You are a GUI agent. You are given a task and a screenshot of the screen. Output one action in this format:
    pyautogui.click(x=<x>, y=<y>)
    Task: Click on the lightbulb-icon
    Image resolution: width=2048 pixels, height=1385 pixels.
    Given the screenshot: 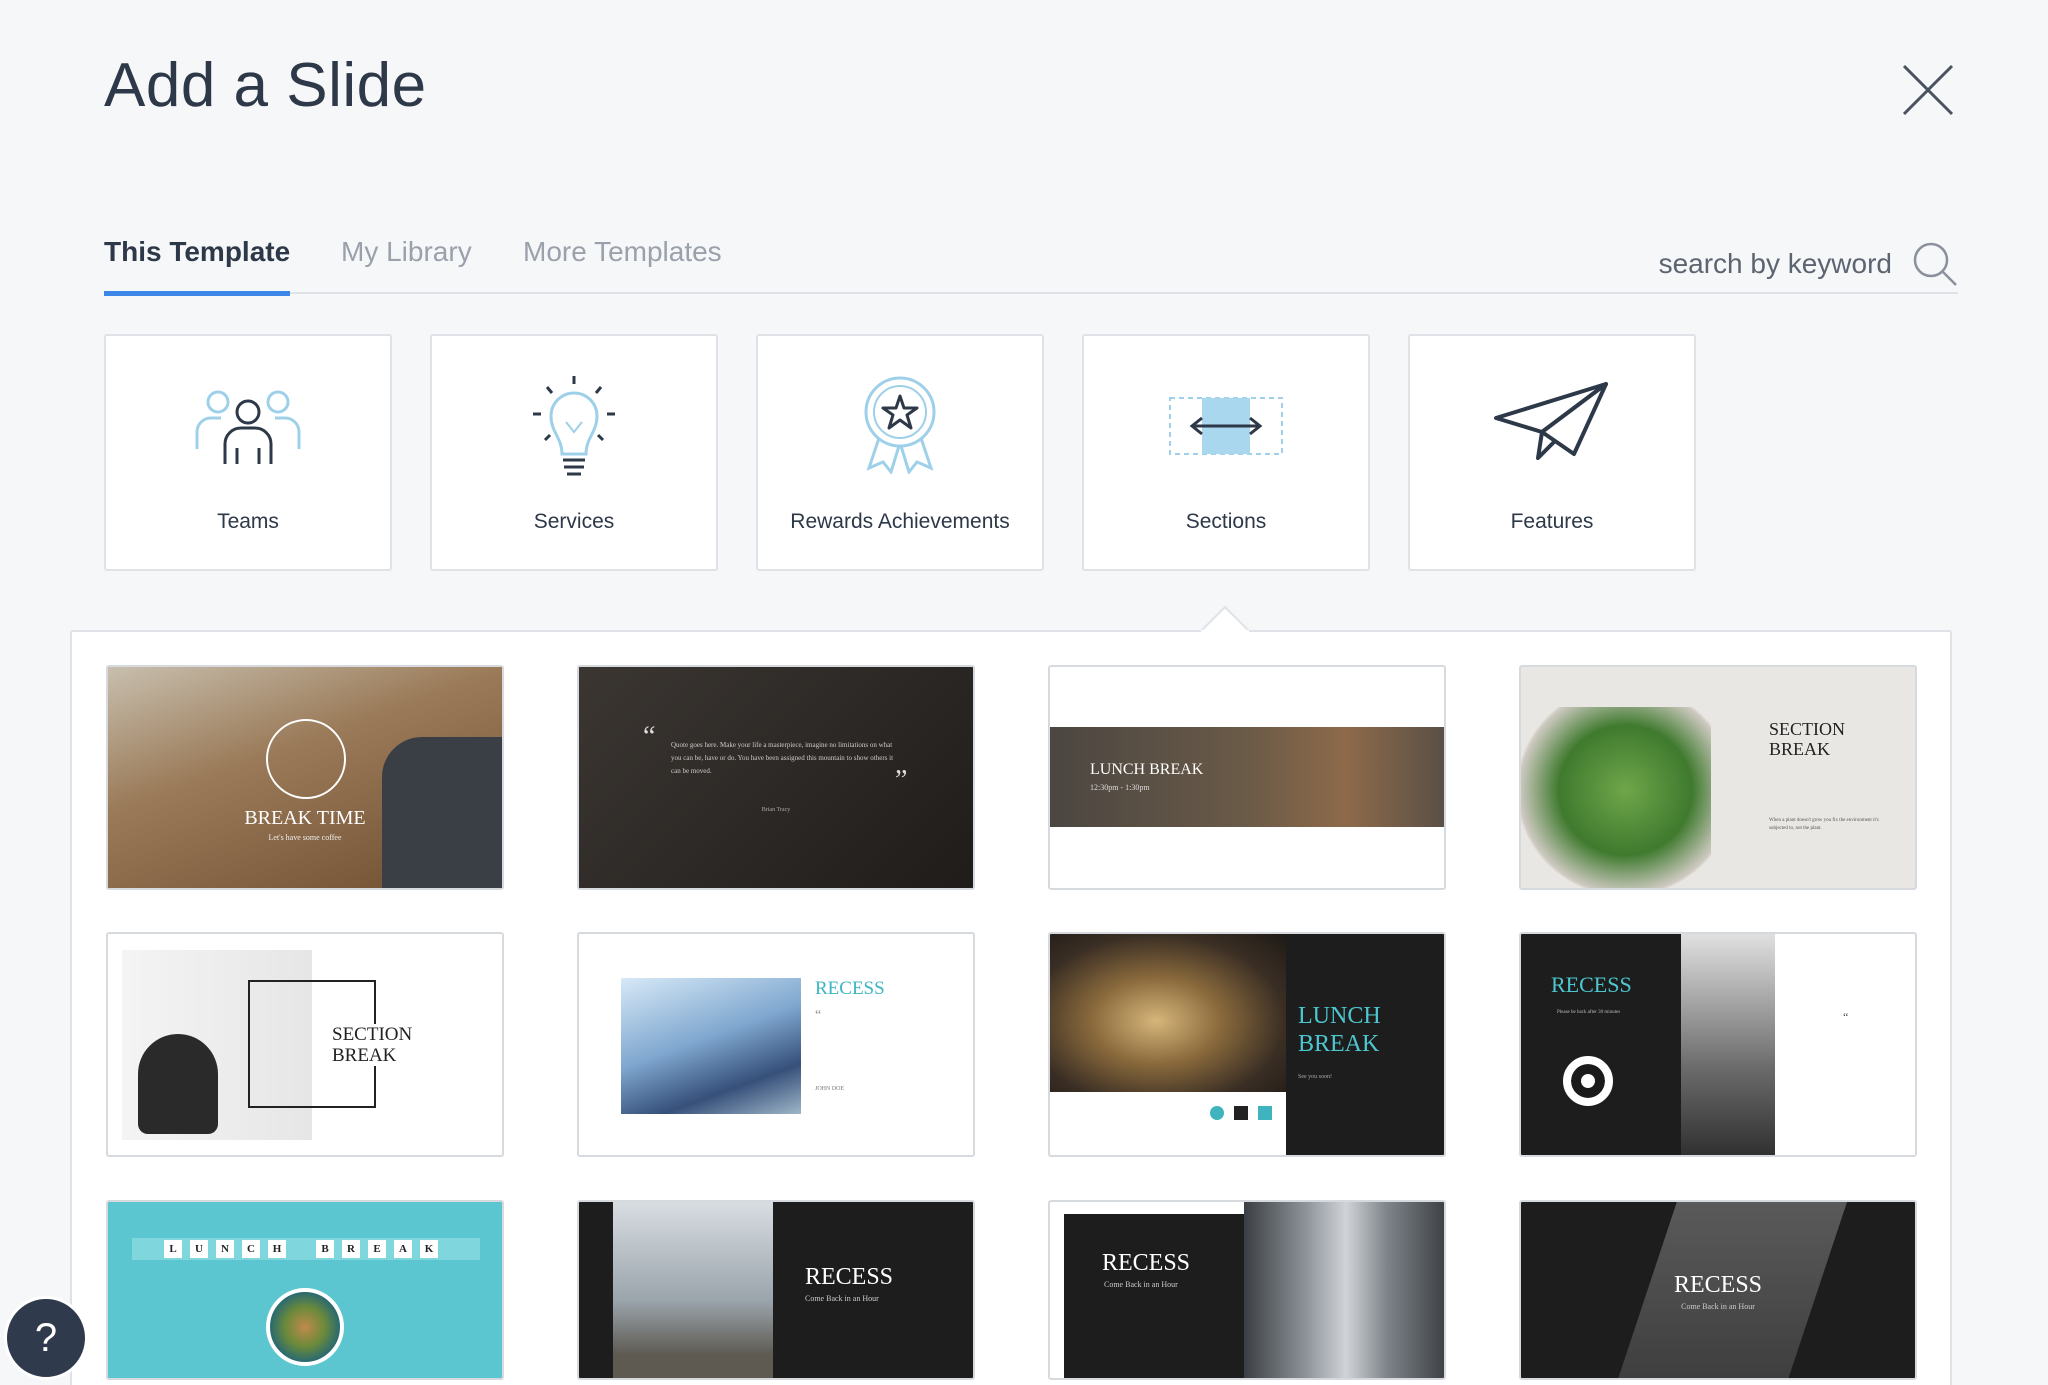 What is the action you would take?
    pyautogui.click(x=574, y=426)
    